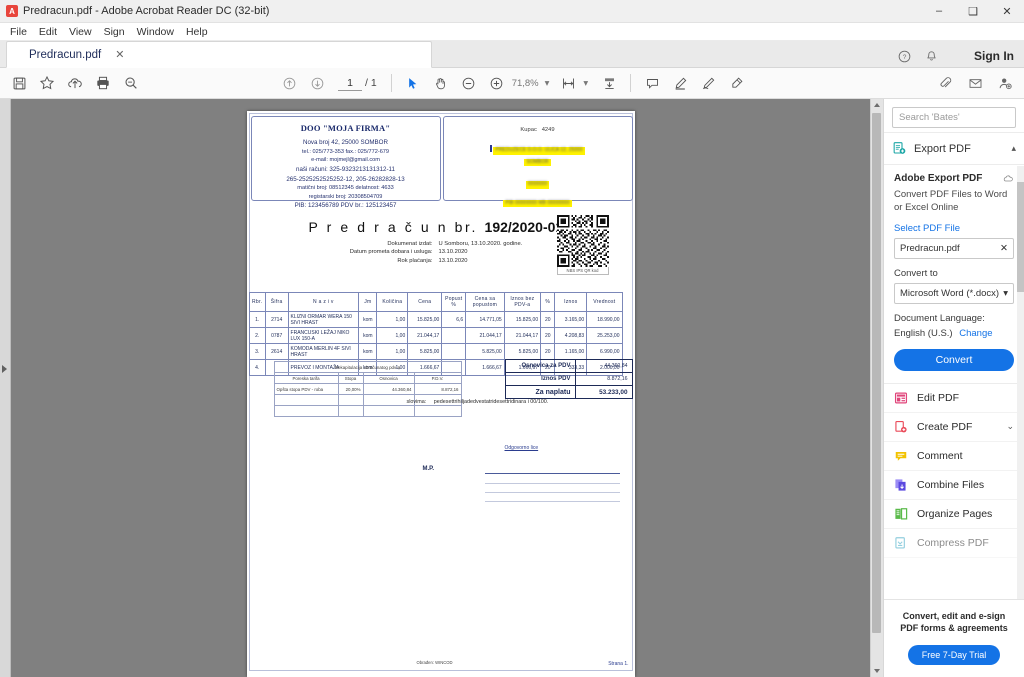  I want to click on expand-navigation-pane-icon, so click(4, 369).